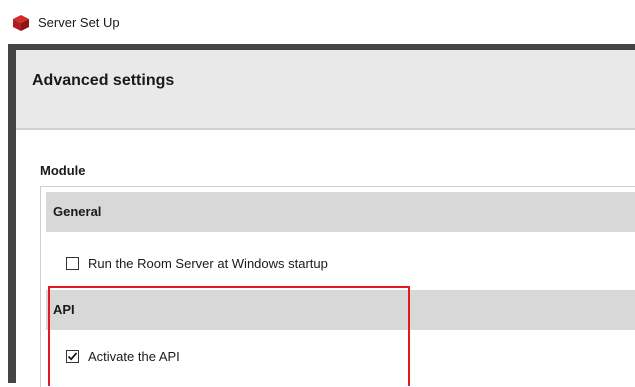 Image resolution: width=635 pixels, height=387 pixels. I want to click on windows-startup-checkbox, so click(72, 263).